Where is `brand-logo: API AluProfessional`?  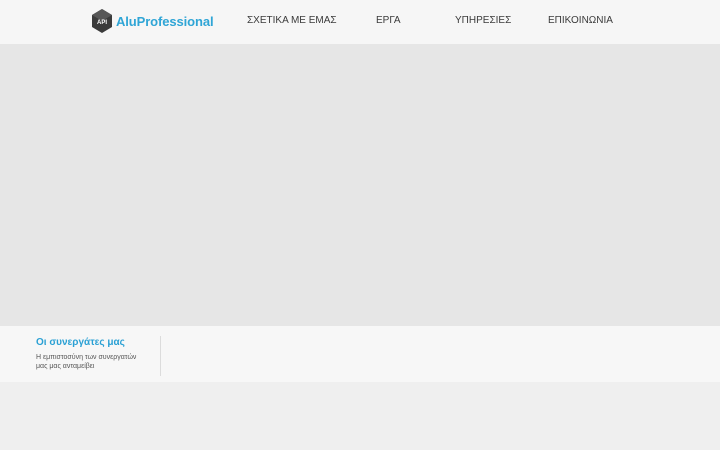 brand-logo: API AluProfessional is located at coordinates (152, 21).